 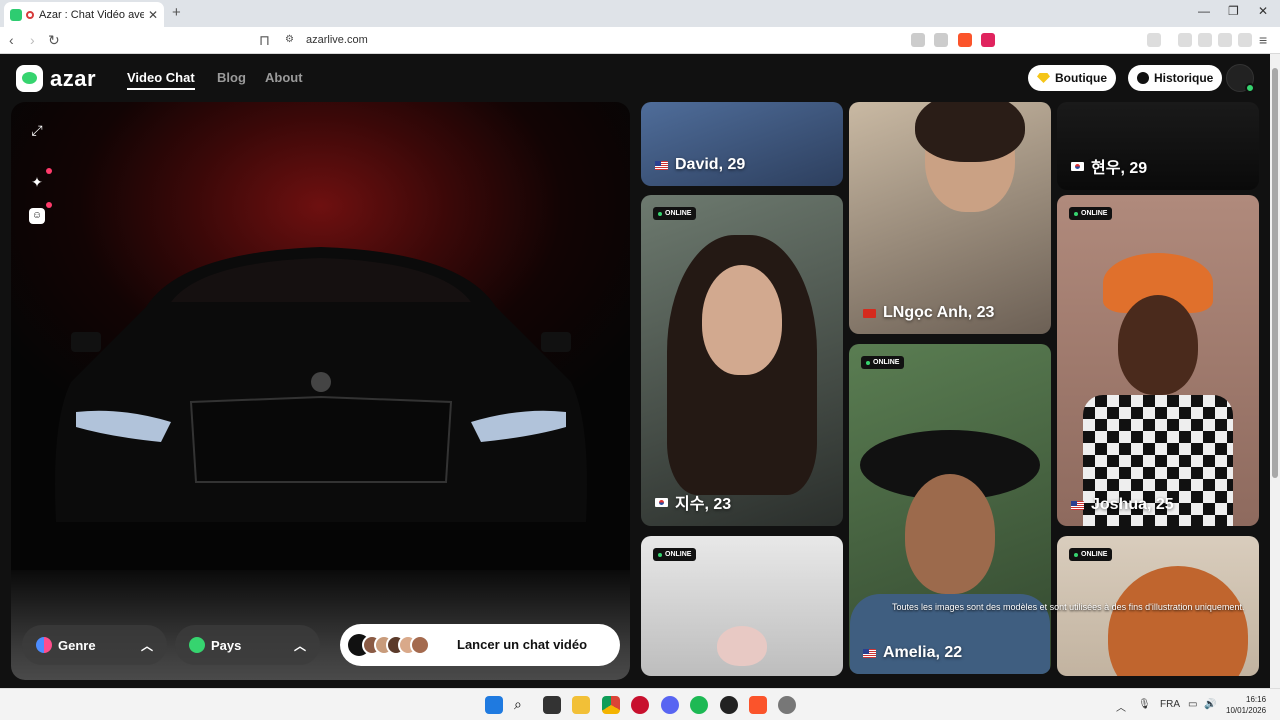 What do you see at coordinates (153, 15) in the screenshot?
I see `close-tab-icon: ✕` at bounding box center [153, 15].